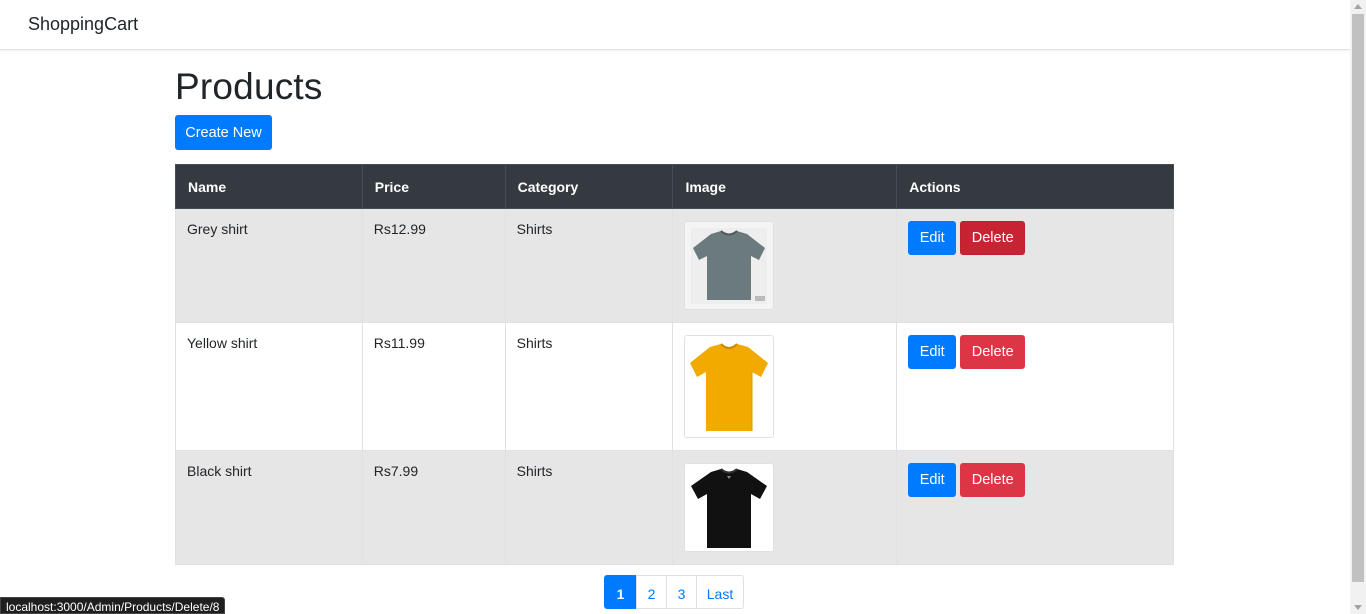 The width and height of the screenshot is (1366, 614). What do you see at coordinates (433, 265) in the screenshot?
I see `product-price: Rs12.99` at bounding box center [433, 265].